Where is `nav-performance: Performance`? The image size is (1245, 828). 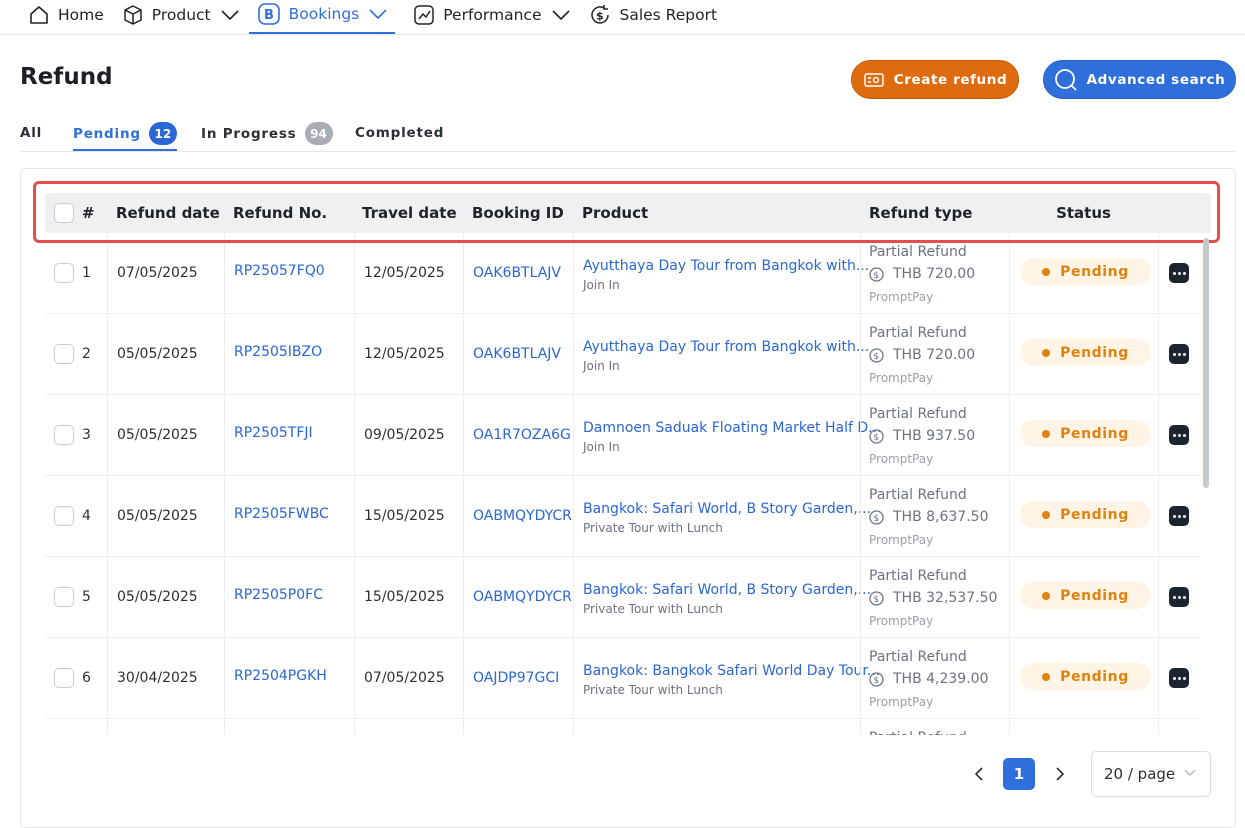 nav-performance: Performance is located at coordinates (491, 15).